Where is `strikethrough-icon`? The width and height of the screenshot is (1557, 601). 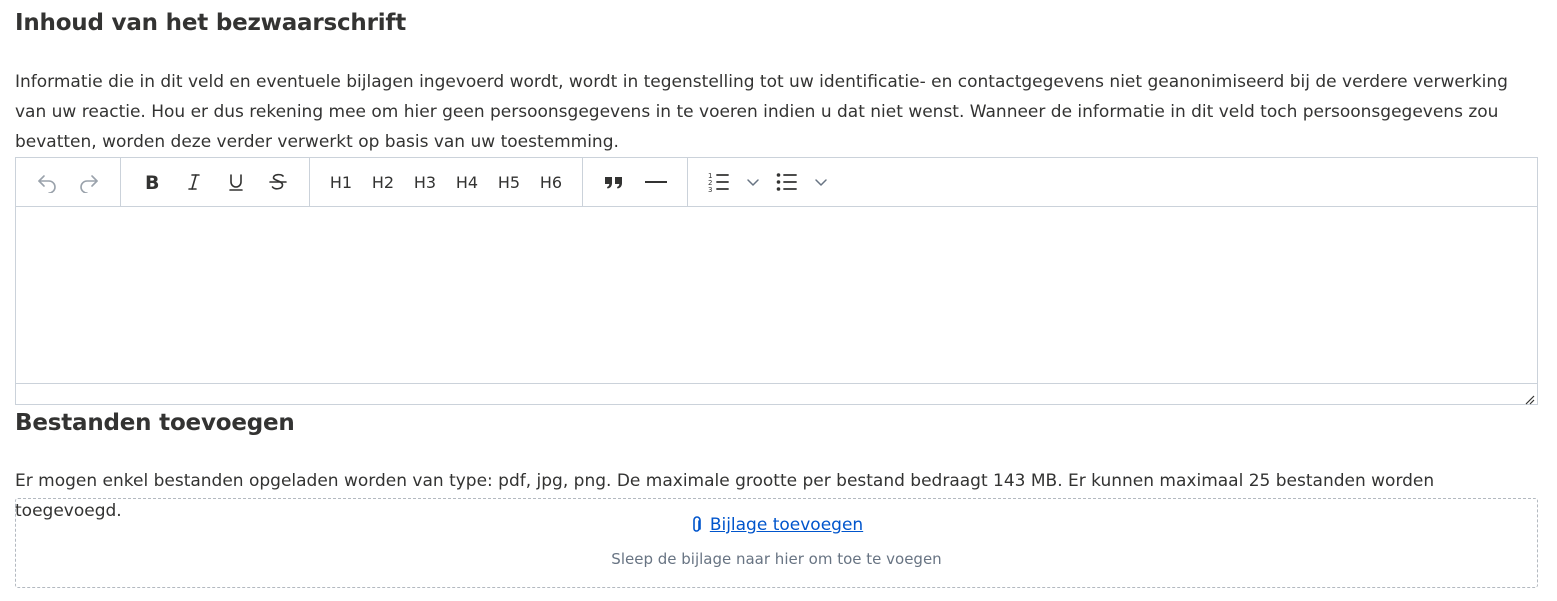
strikethrough-icon is located at coordinates (278, 181).